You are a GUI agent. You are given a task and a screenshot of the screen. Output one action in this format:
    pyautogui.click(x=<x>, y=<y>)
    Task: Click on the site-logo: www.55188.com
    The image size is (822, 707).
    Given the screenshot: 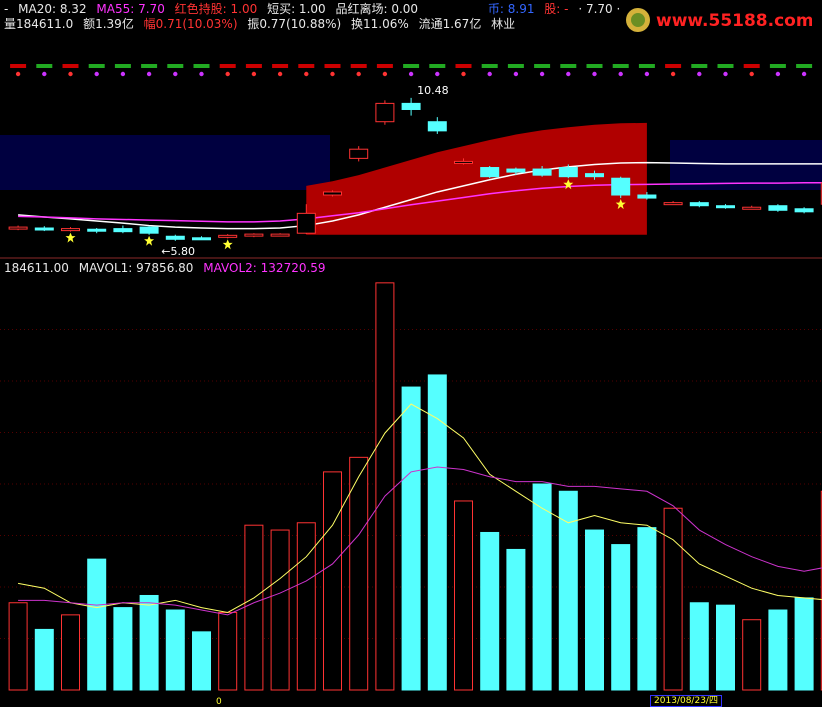 What is the action you would take?
    pyautogui.click(x=719, y=20)
    